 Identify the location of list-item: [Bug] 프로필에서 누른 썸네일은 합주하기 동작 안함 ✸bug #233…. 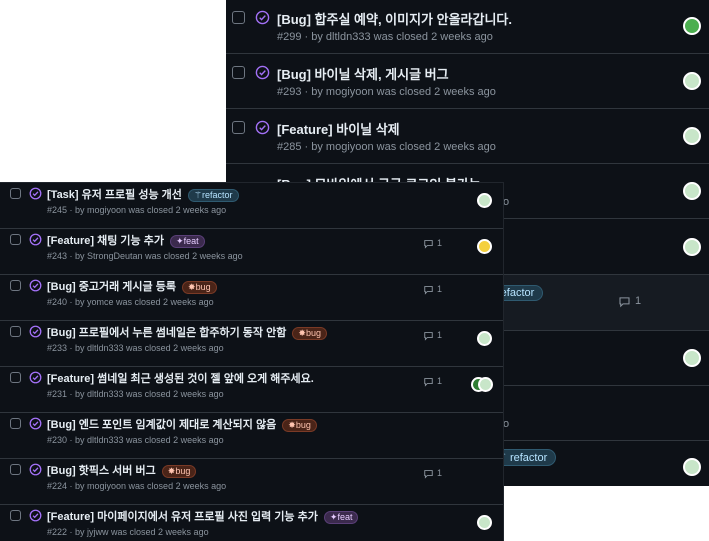
(251, 344).